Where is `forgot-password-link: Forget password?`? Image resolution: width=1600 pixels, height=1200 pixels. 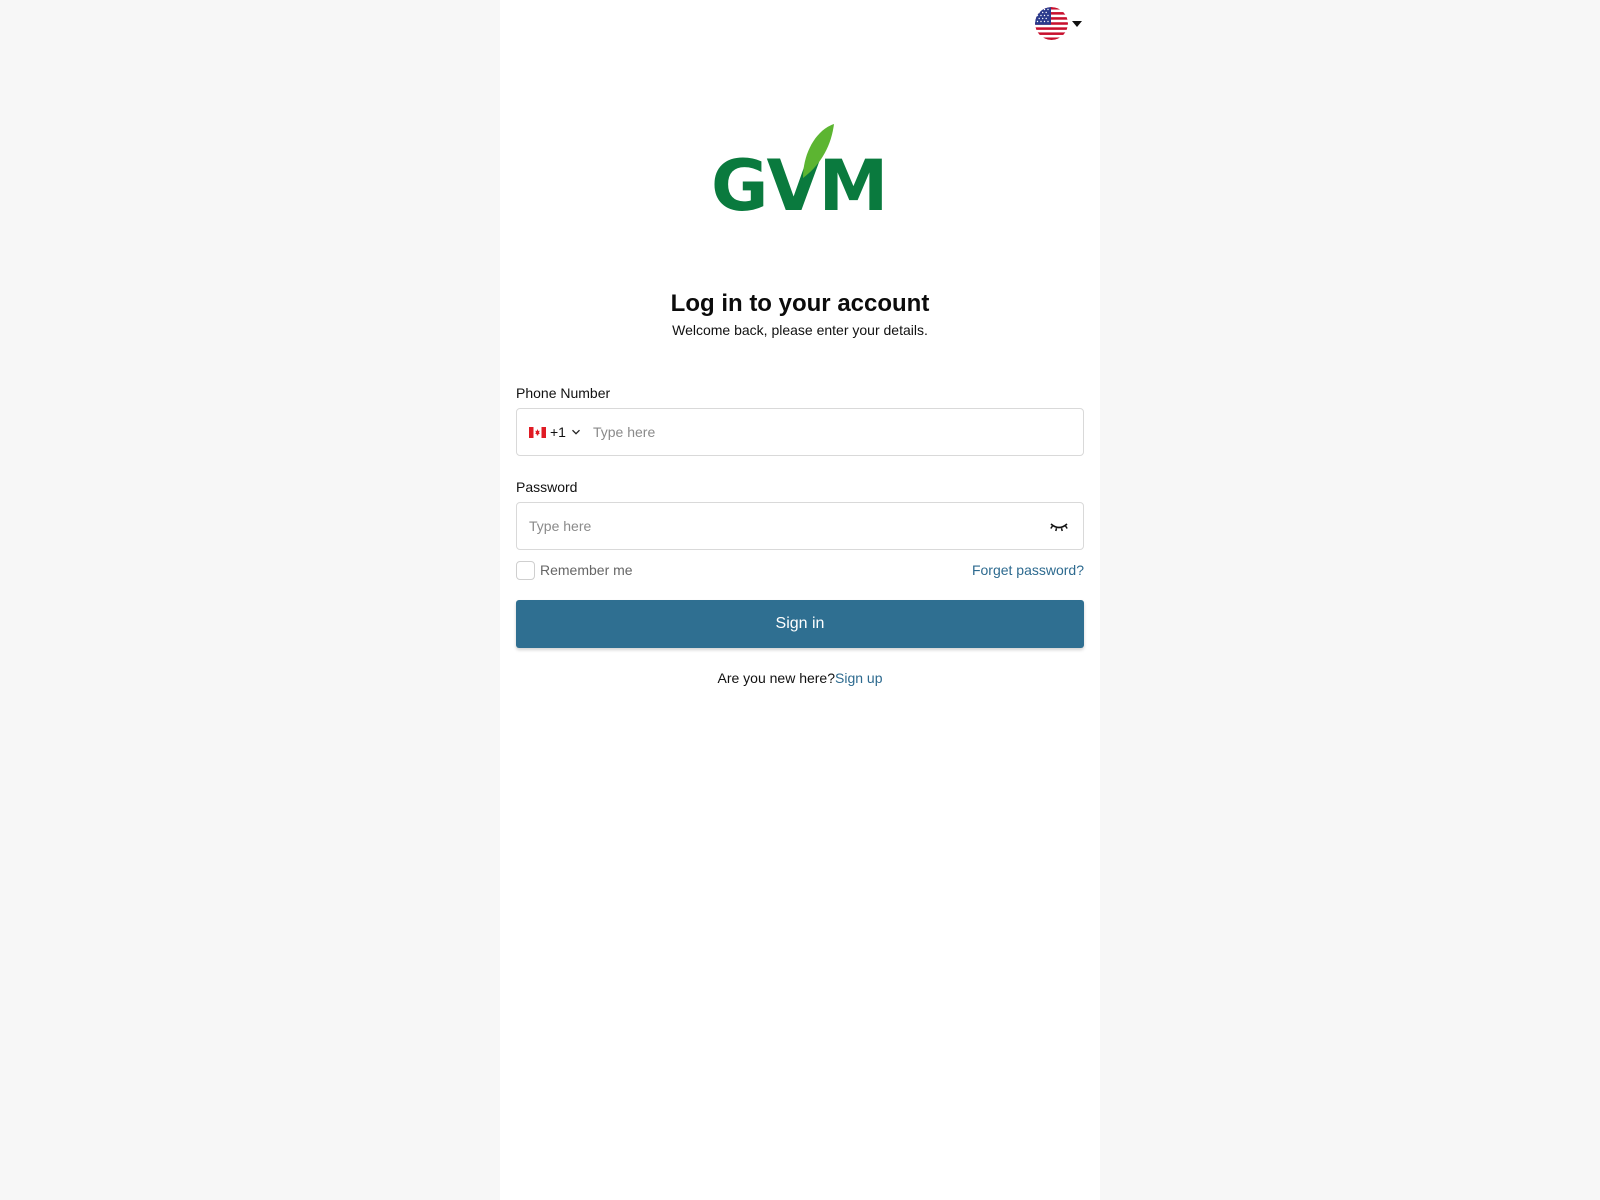 forgot-password-link: Forget password? is located at coordinates (1028, 570).